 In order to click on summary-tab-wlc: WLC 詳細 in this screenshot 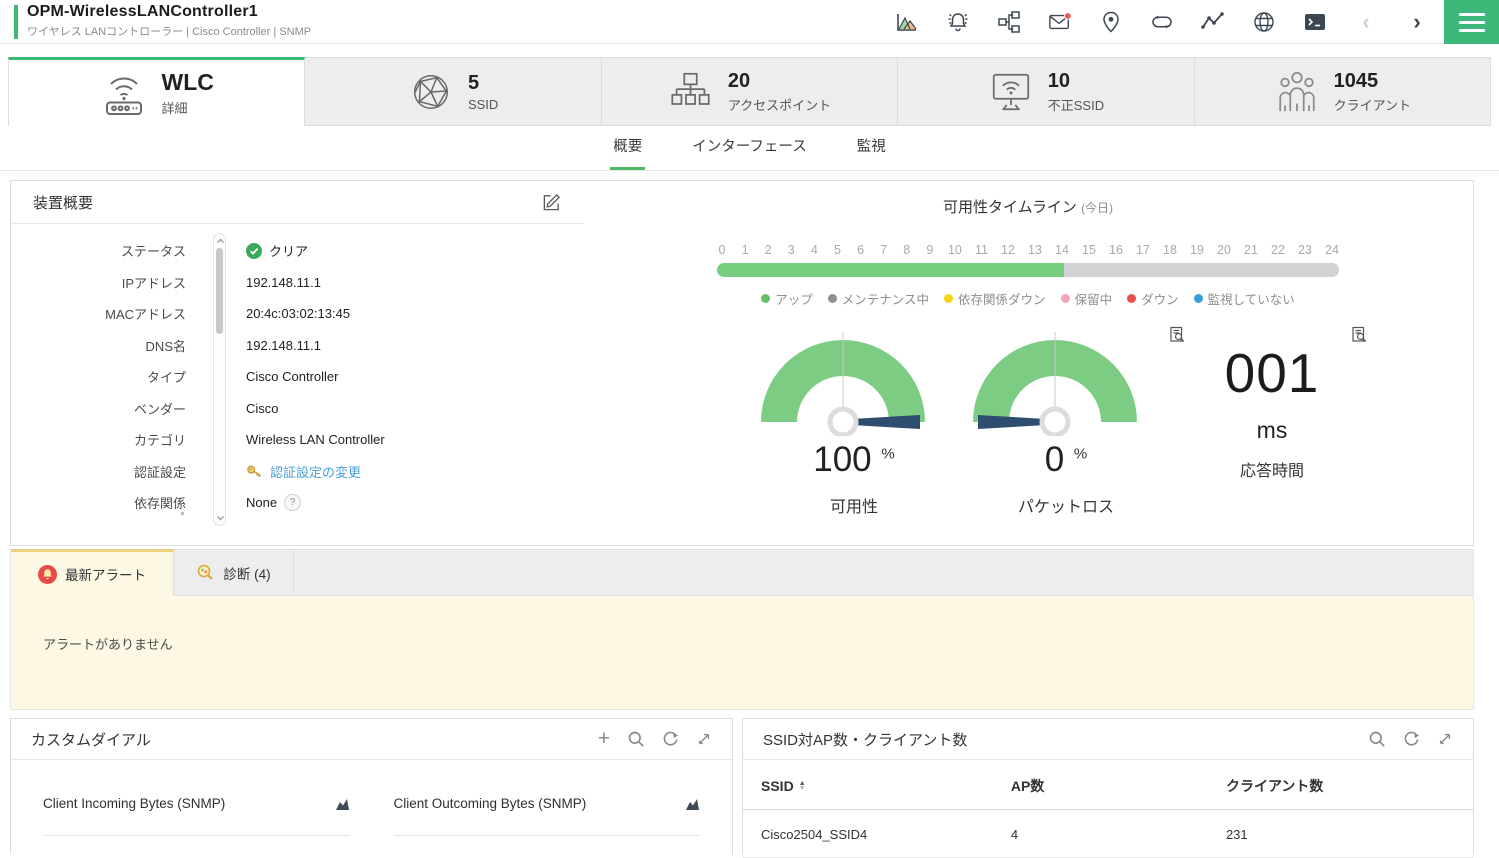, I will do `click(157, 91)`.